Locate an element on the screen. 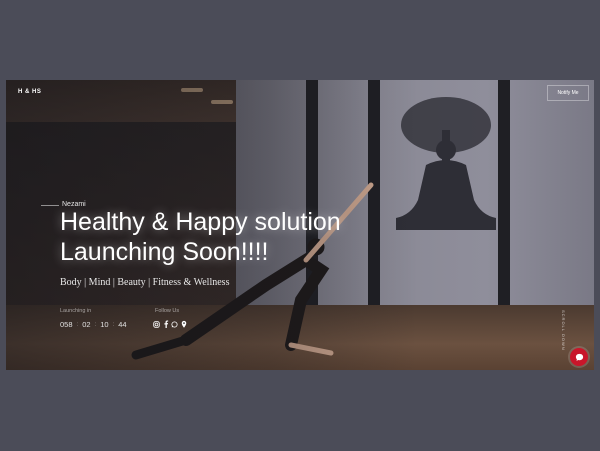 This screenshot has width=600, height=451. headline-line-2: Launching Soon!!!! is located at coordinates (164, 252).